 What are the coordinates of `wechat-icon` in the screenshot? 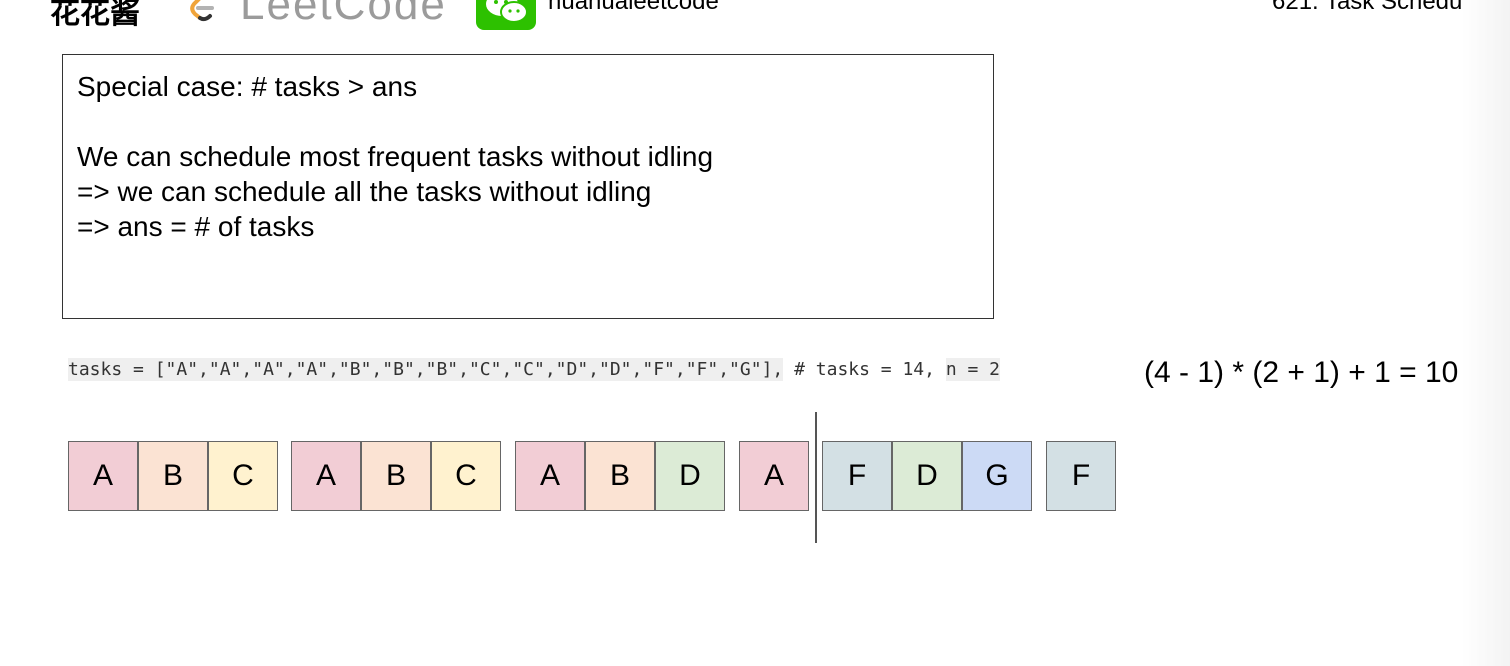 It's located at (506, 15).